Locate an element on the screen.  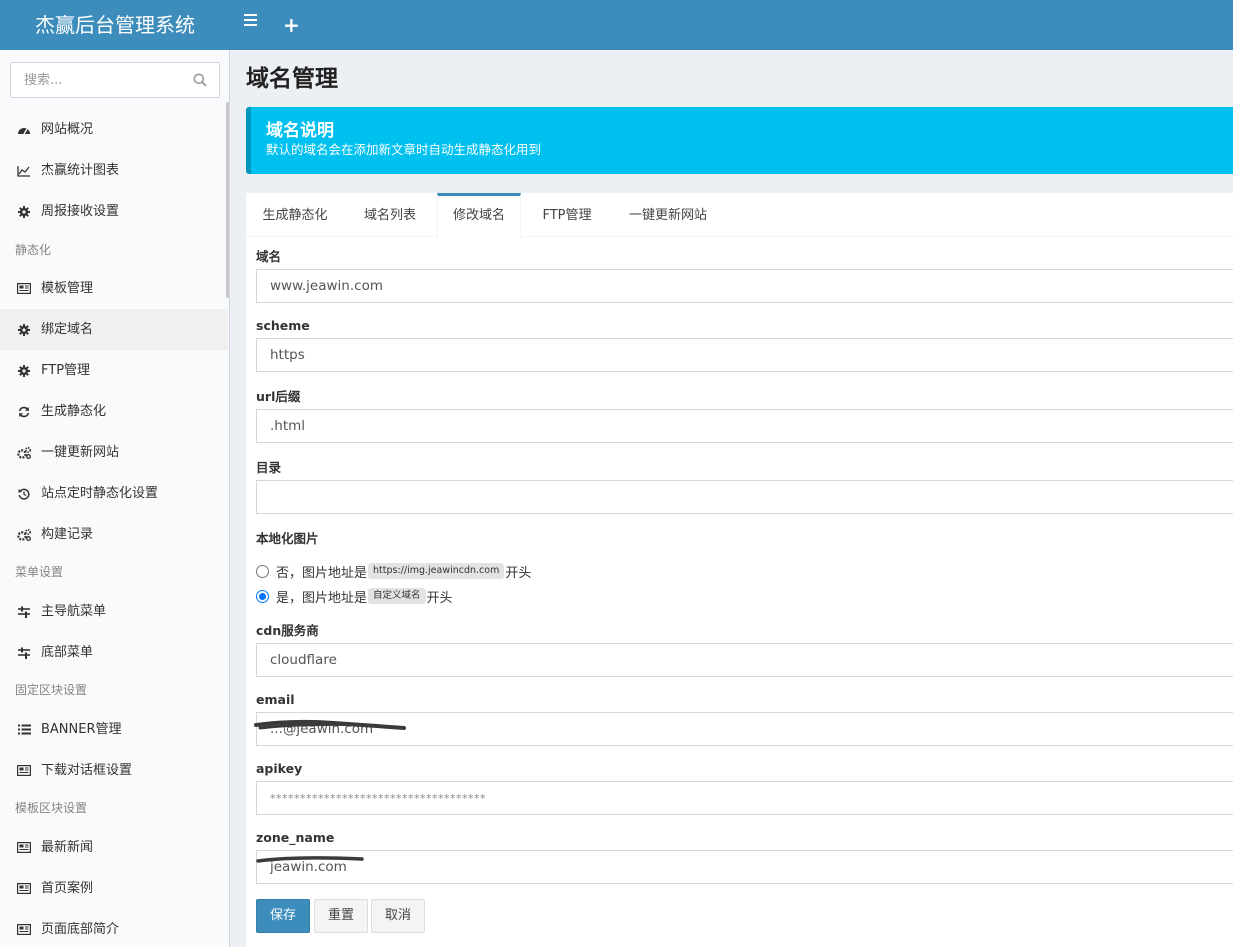
callout-text: 默认的域名会在添加新文章时自动生成静态化用到 is located at coordinates (404, 149).